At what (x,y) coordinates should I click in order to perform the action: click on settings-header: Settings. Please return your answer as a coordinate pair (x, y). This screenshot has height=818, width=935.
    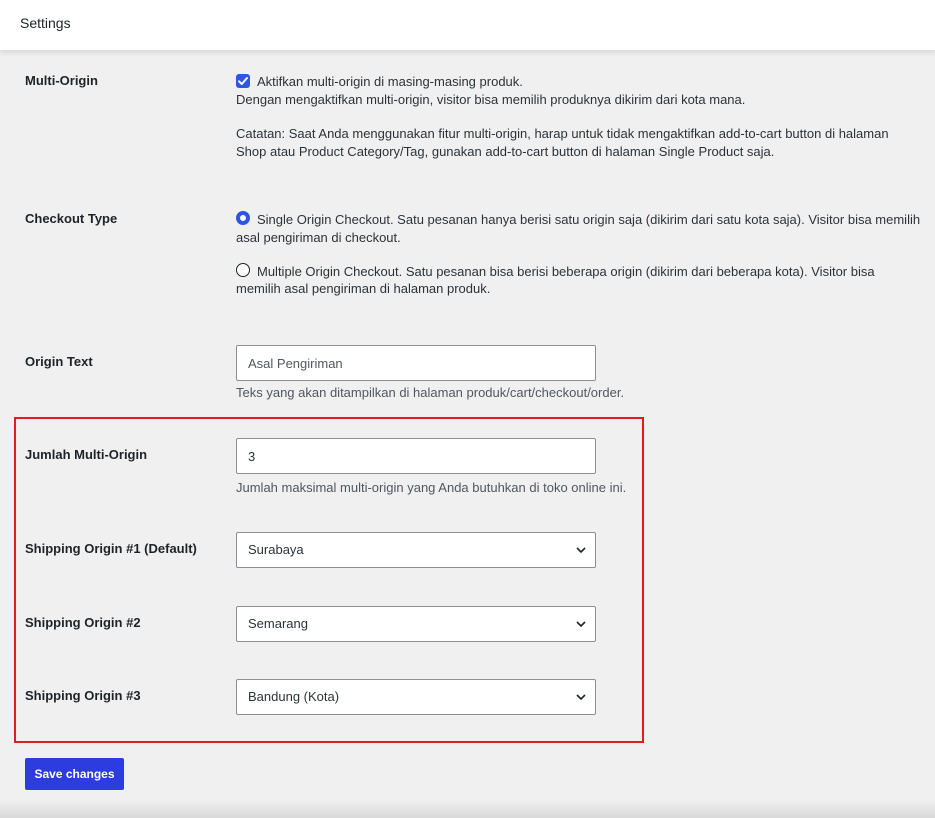
    Looking at the image, I should click on (467, 25).